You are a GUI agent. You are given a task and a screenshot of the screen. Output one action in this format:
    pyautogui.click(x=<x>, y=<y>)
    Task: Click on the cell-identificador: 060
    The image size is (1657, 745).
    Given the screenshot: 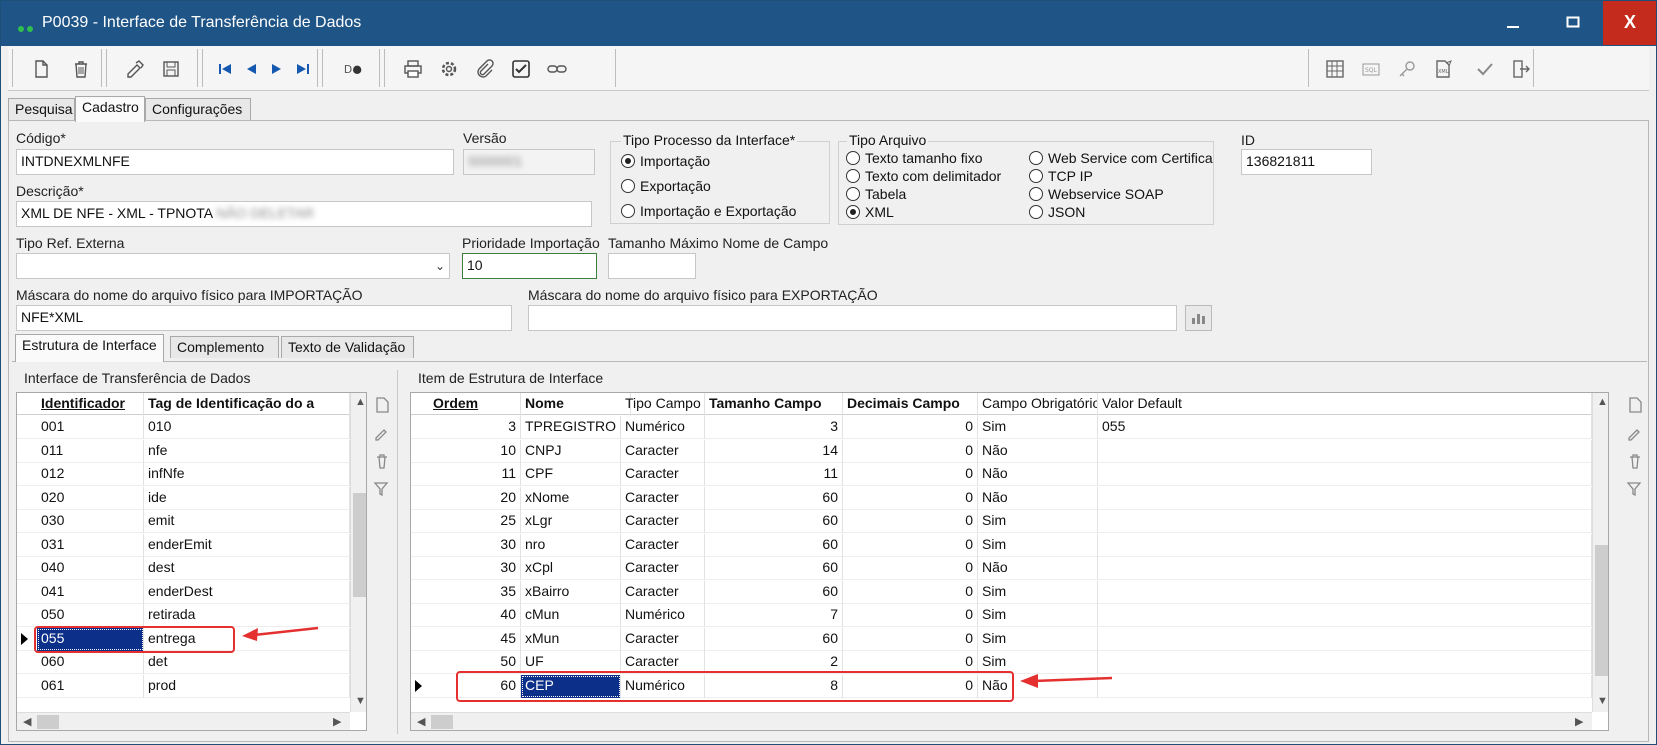 What is the action you would take?
    pyautogui.click(x=90, y=662)
    